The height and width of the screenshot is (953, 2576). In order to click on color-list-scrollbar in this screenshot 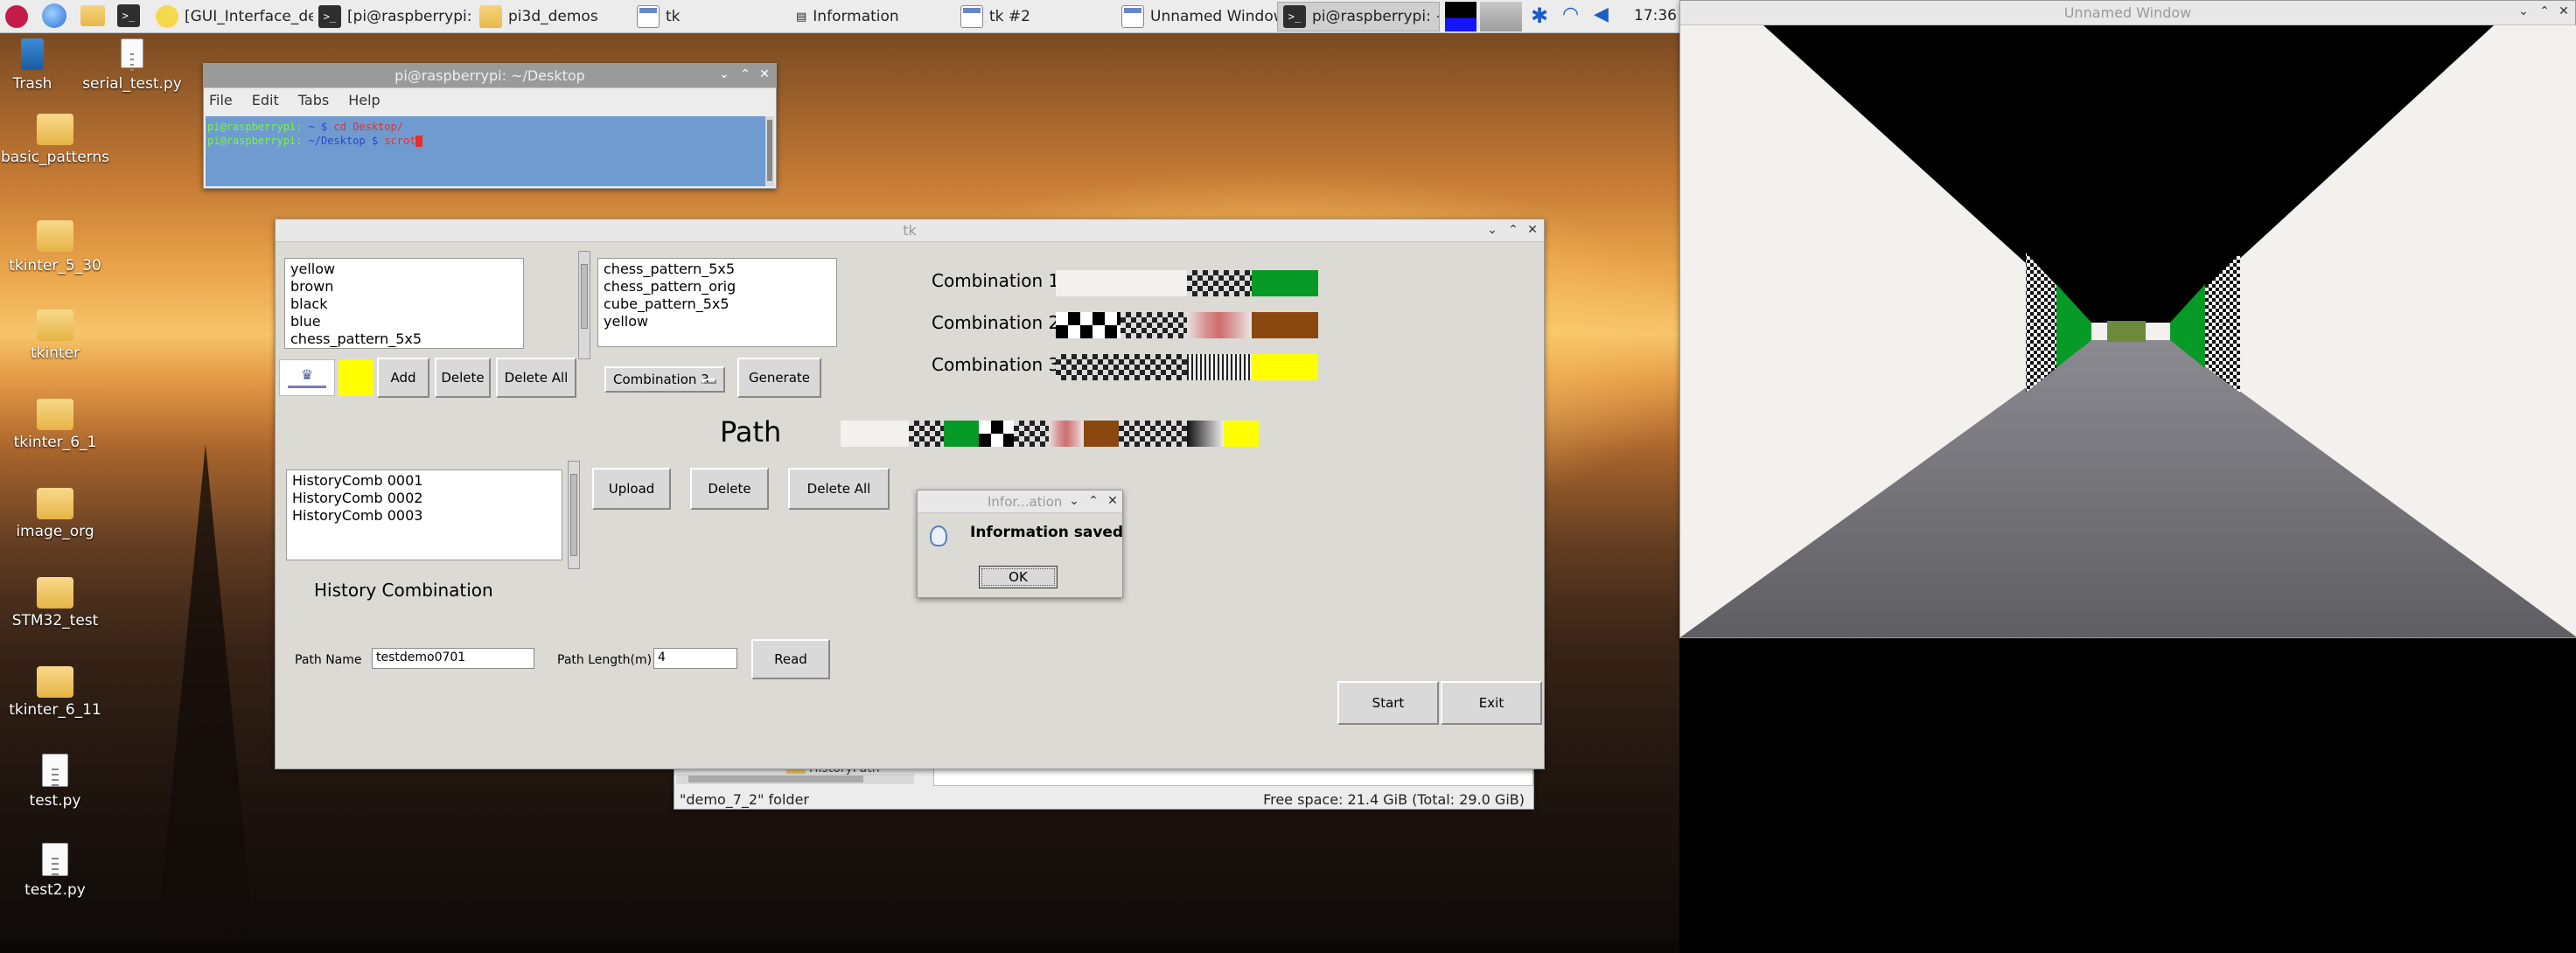, I will do `click(584, 305)`.